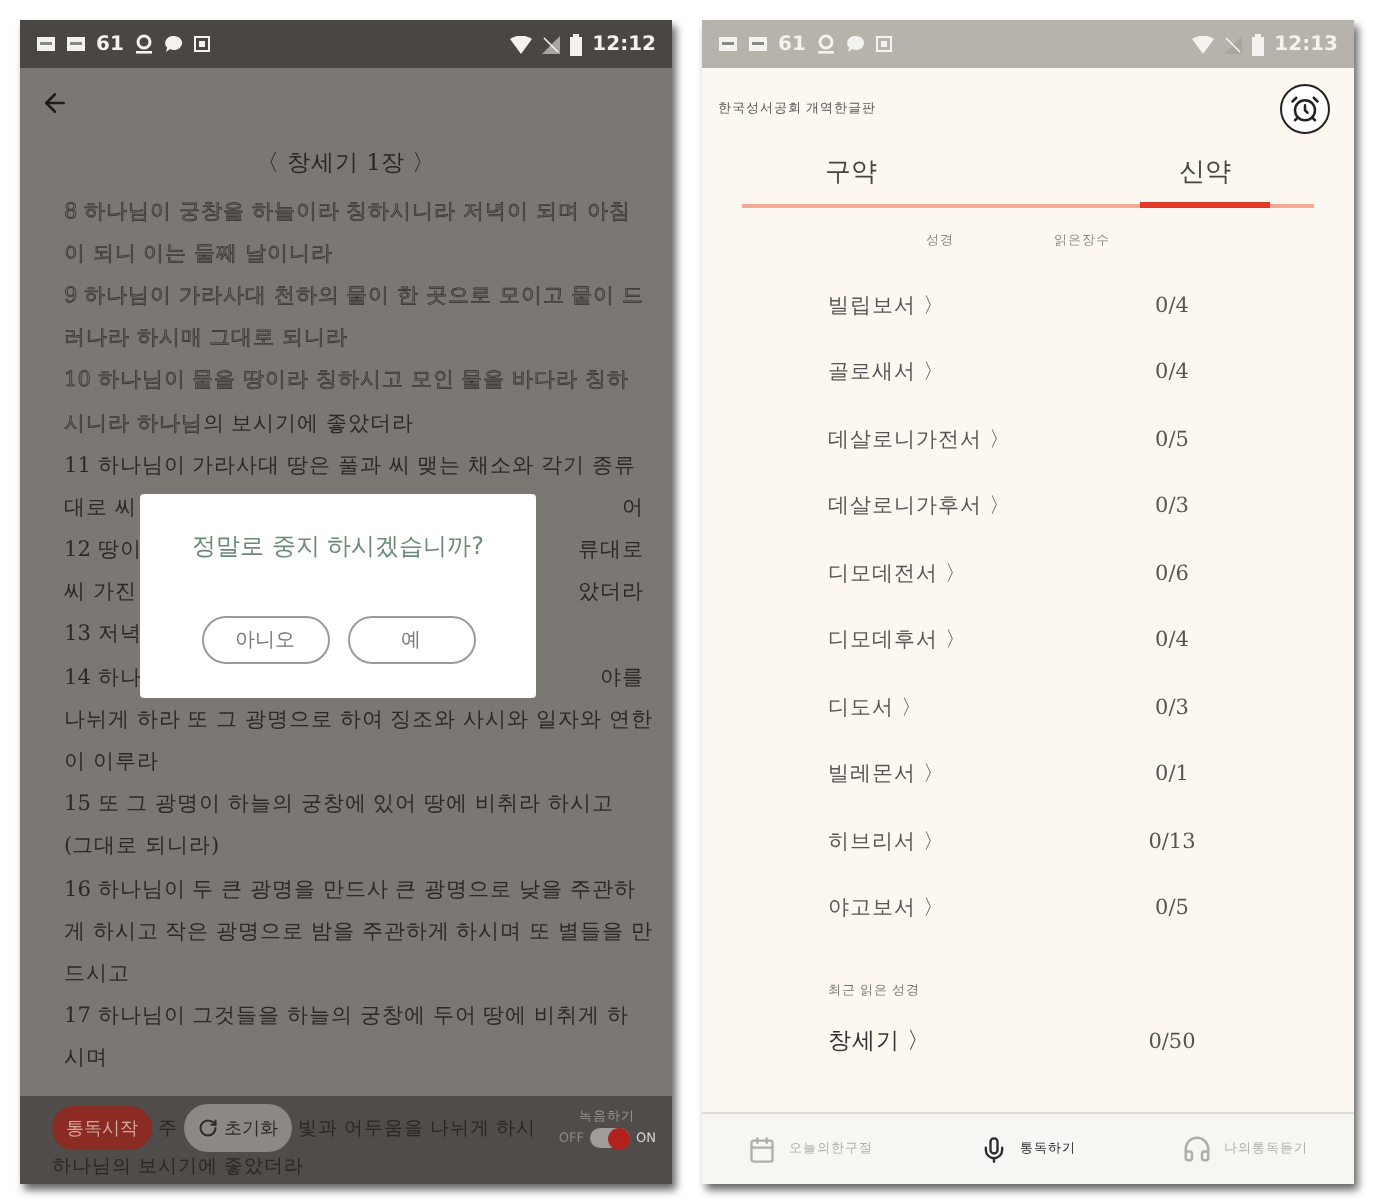 The height and width of the screenshot is (1200, 1378). I want to click on book-link: 디모데후서 〉, so click(970, 640).